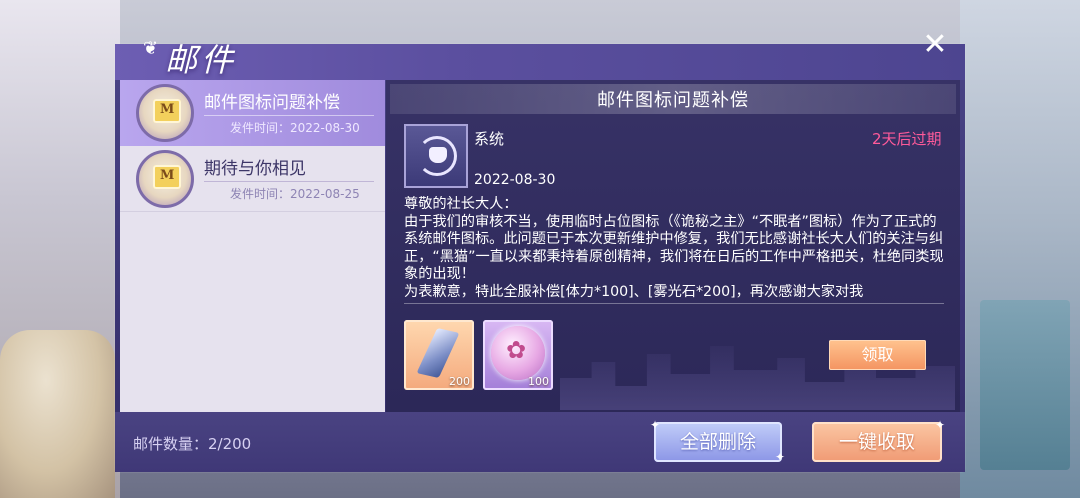 The image size is (1080, 498). What do you see at coordinates (538, 381) in the screenshot?
I see `reward-count: 100` at bounding box center [538, 381].